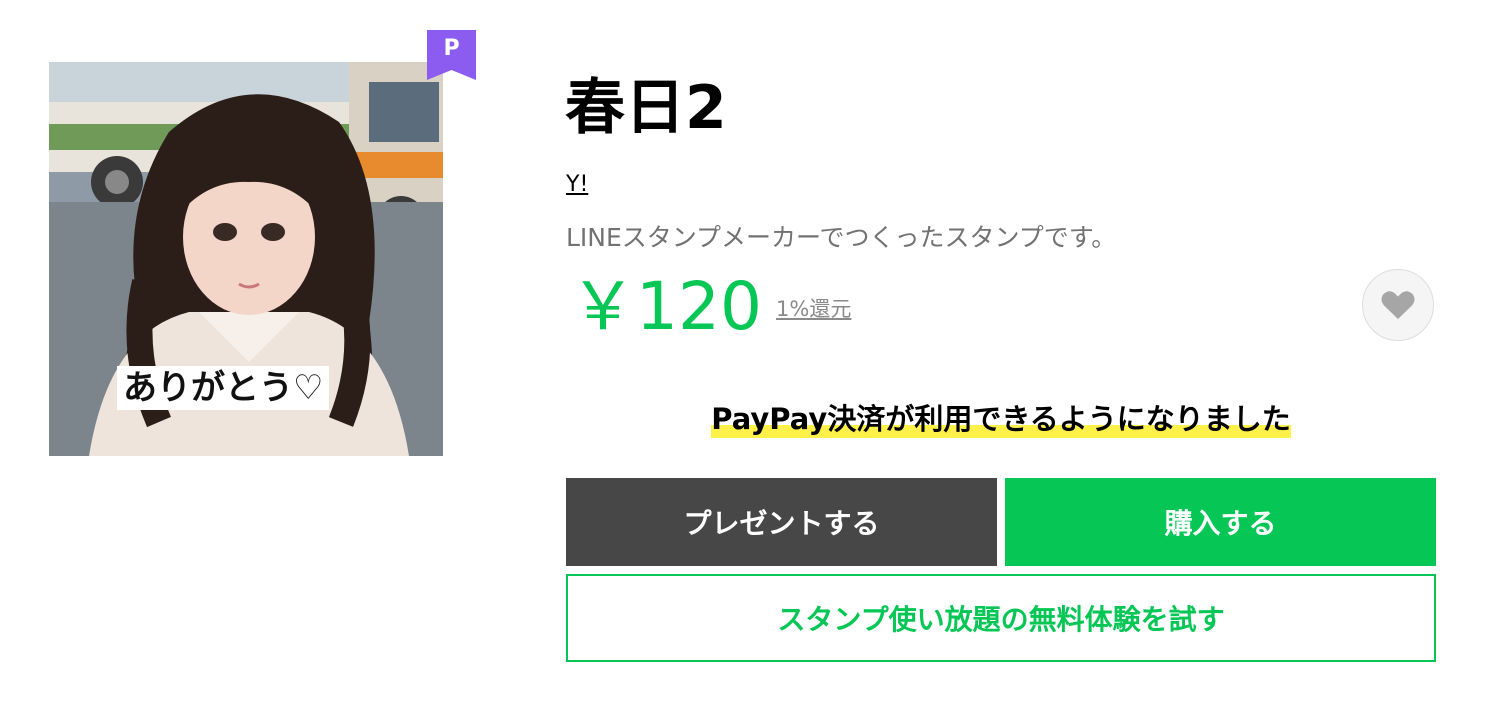  I want to click on paypay-notice: PayPay決済が利用できるようになりました, so click(1001, 419).